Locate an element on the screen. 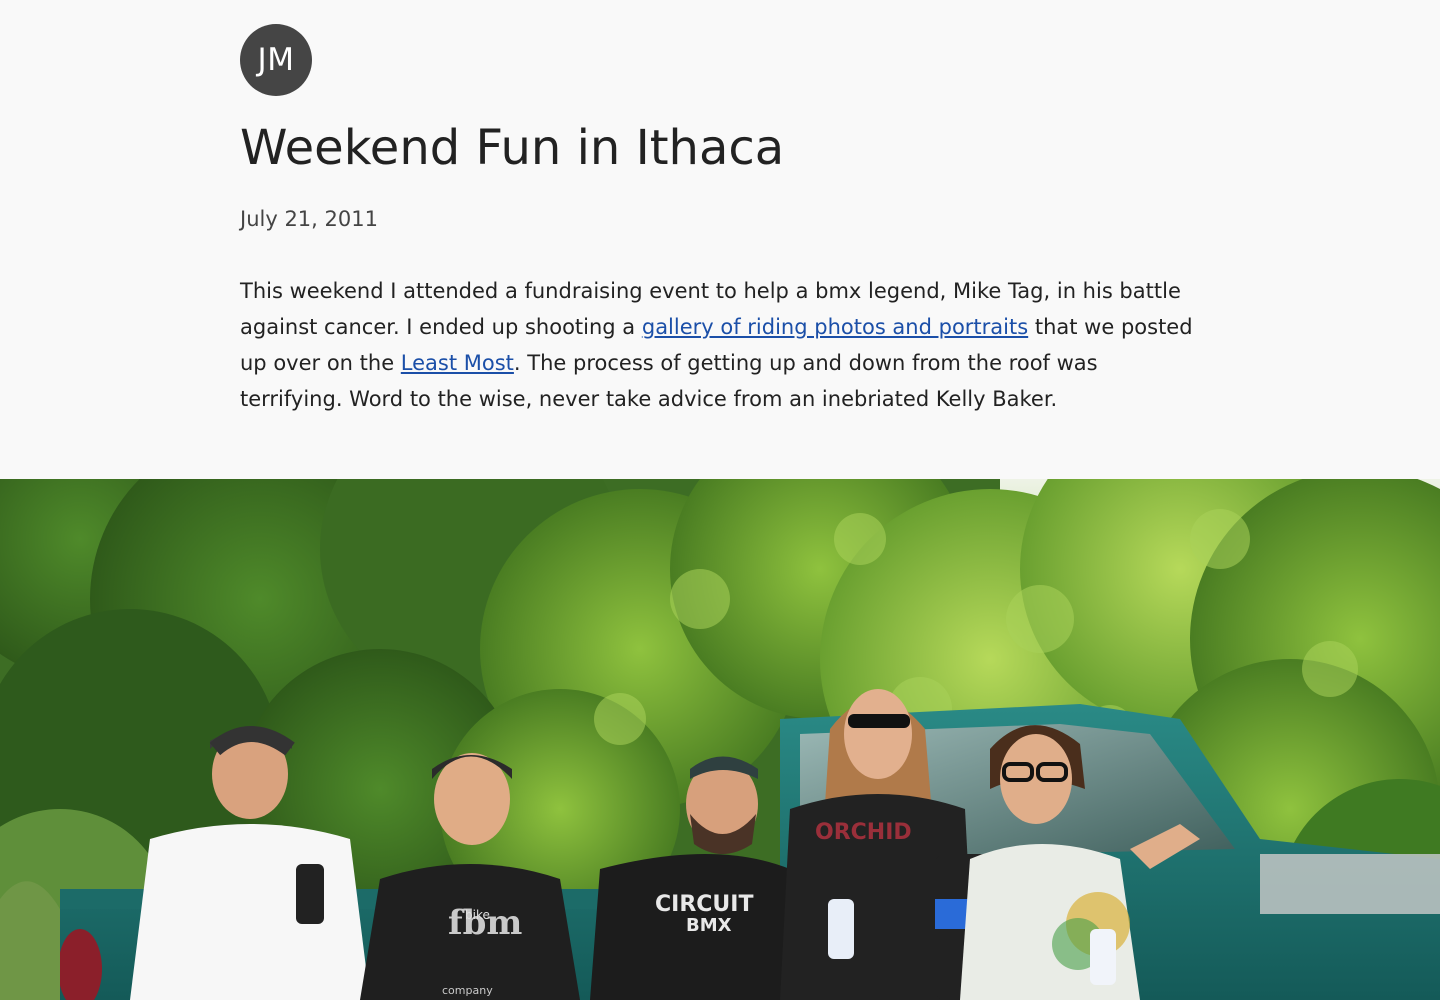  bmx-shirt-text: BMX is located at coordinates (709, 925).